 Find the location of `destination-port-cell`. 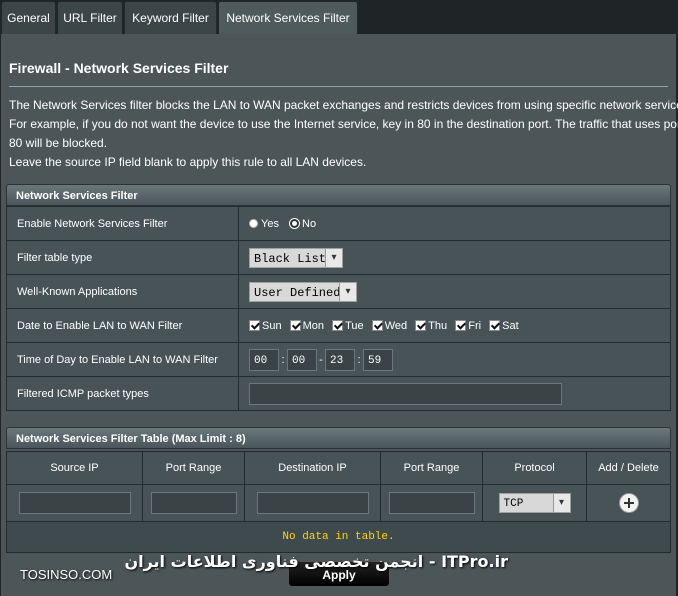

destination-port-cell is located at coordinates (431, 503).